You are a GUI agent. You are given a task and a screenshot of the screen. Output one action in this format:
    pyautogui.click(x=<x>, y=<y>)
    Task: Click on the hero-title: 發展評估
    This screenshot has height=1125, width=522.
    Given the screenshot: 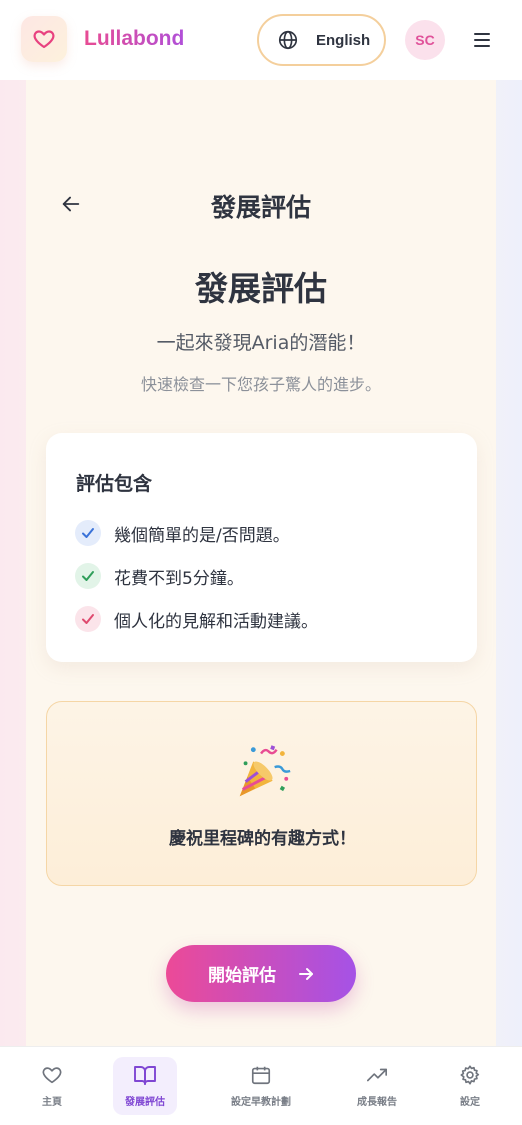 What is the action you would take?
    pyautogui.click(x=261, y=288)
    